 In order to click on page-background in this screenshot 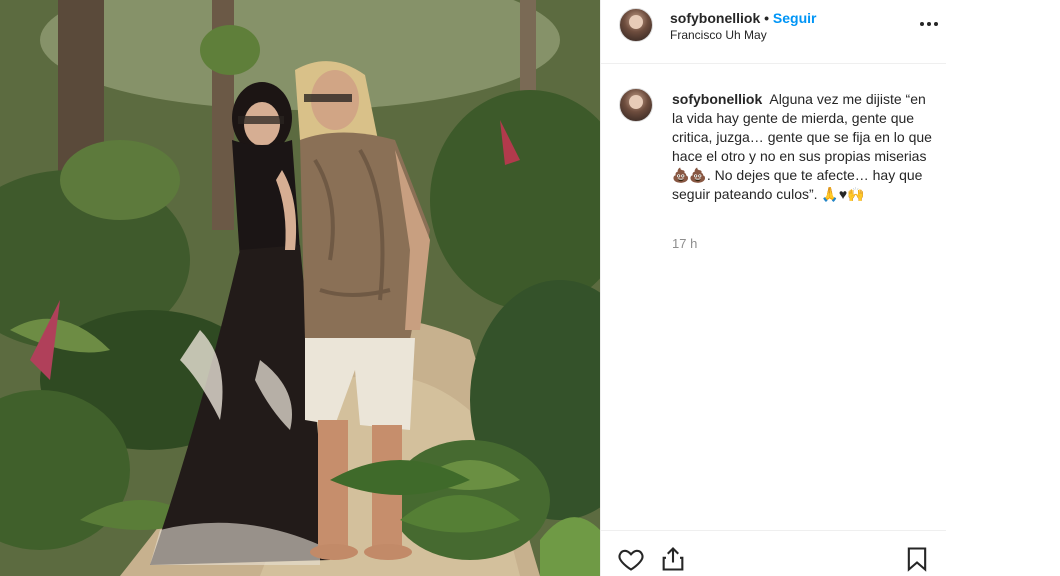, I will do `click(1003, 288)`.